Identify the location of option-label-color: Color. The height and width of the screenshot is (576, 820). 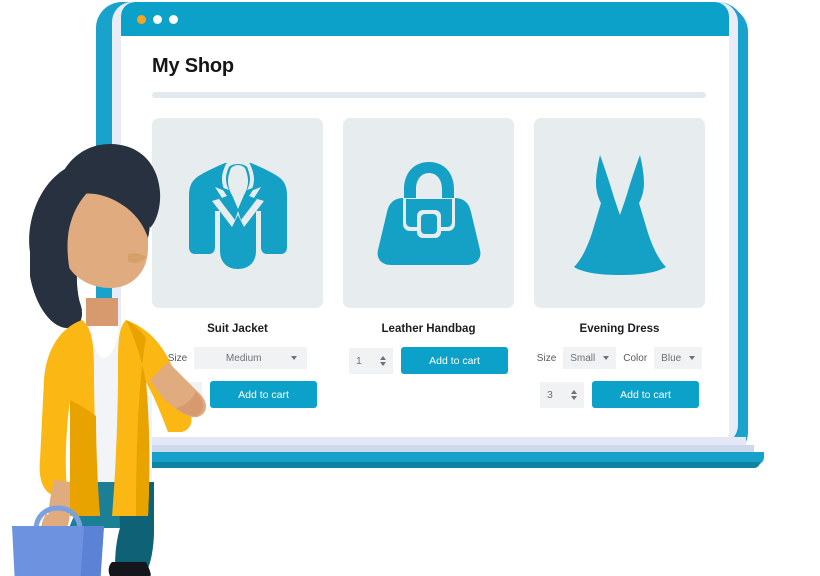
(635, 358).